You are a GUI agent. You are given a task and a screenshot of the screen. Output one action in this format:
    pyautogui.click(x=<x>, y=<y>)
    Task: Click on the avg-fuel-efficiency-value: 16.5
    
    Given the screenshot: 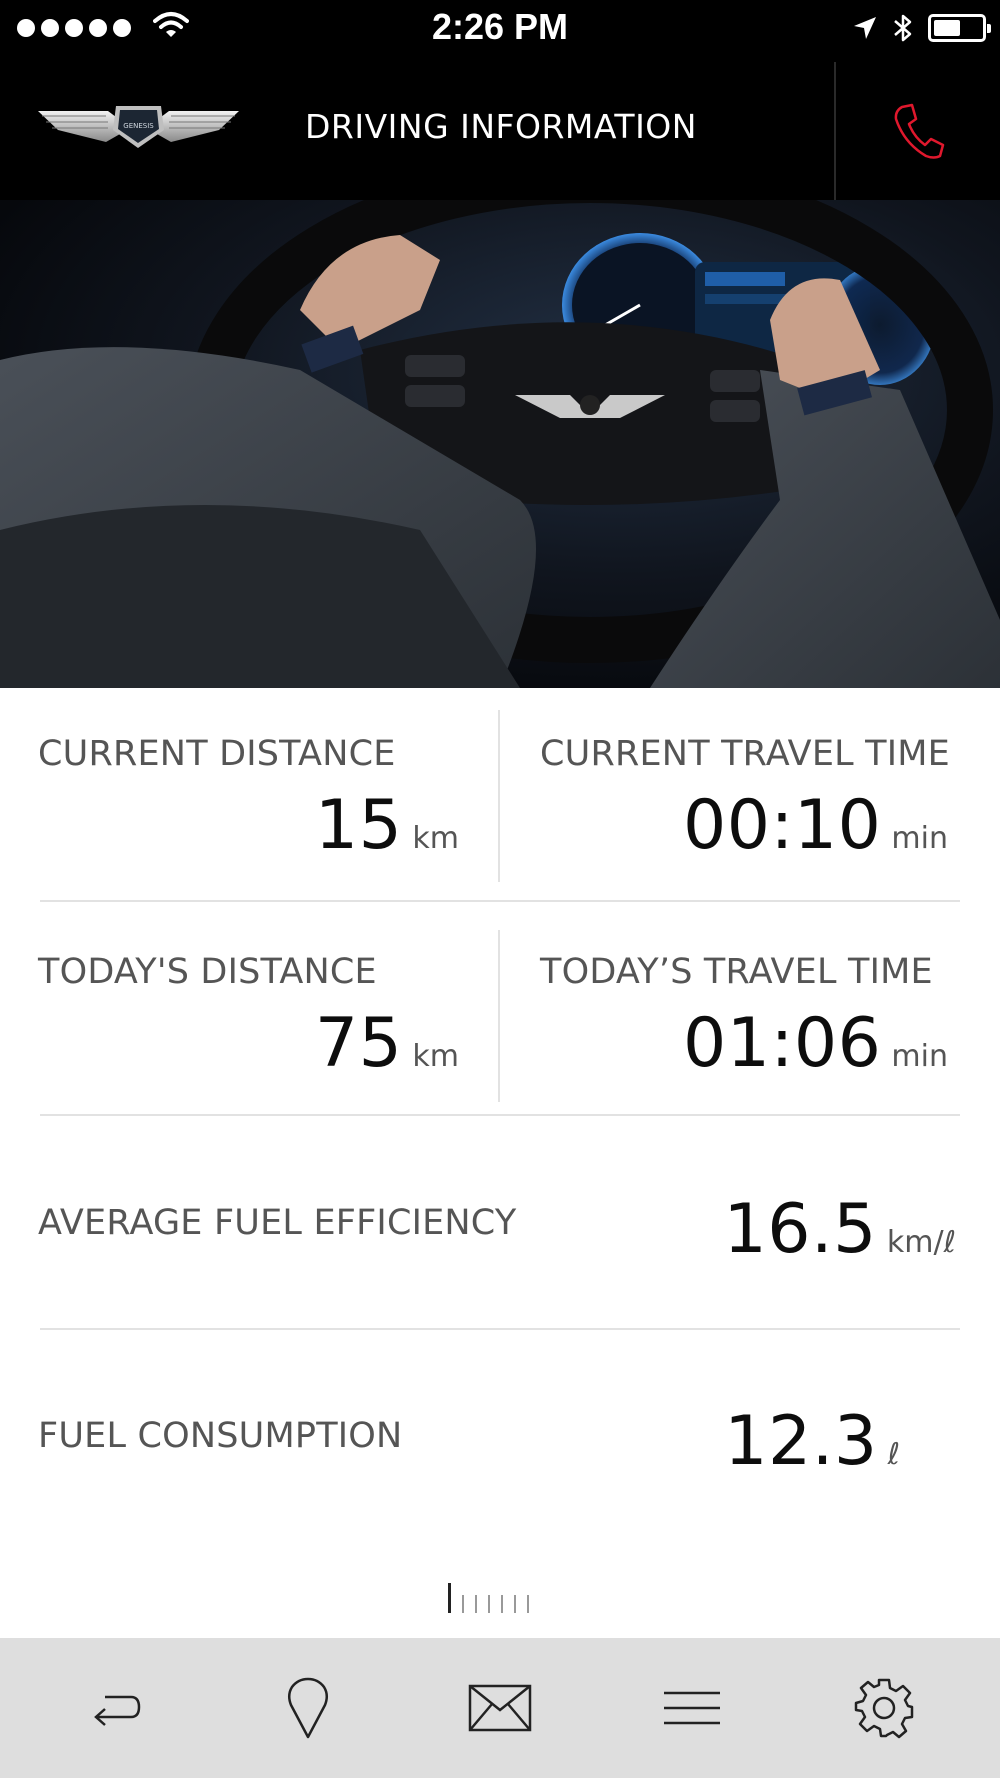 What is the action you would take?
    pyautogui.click(x=800, y=1229)
    